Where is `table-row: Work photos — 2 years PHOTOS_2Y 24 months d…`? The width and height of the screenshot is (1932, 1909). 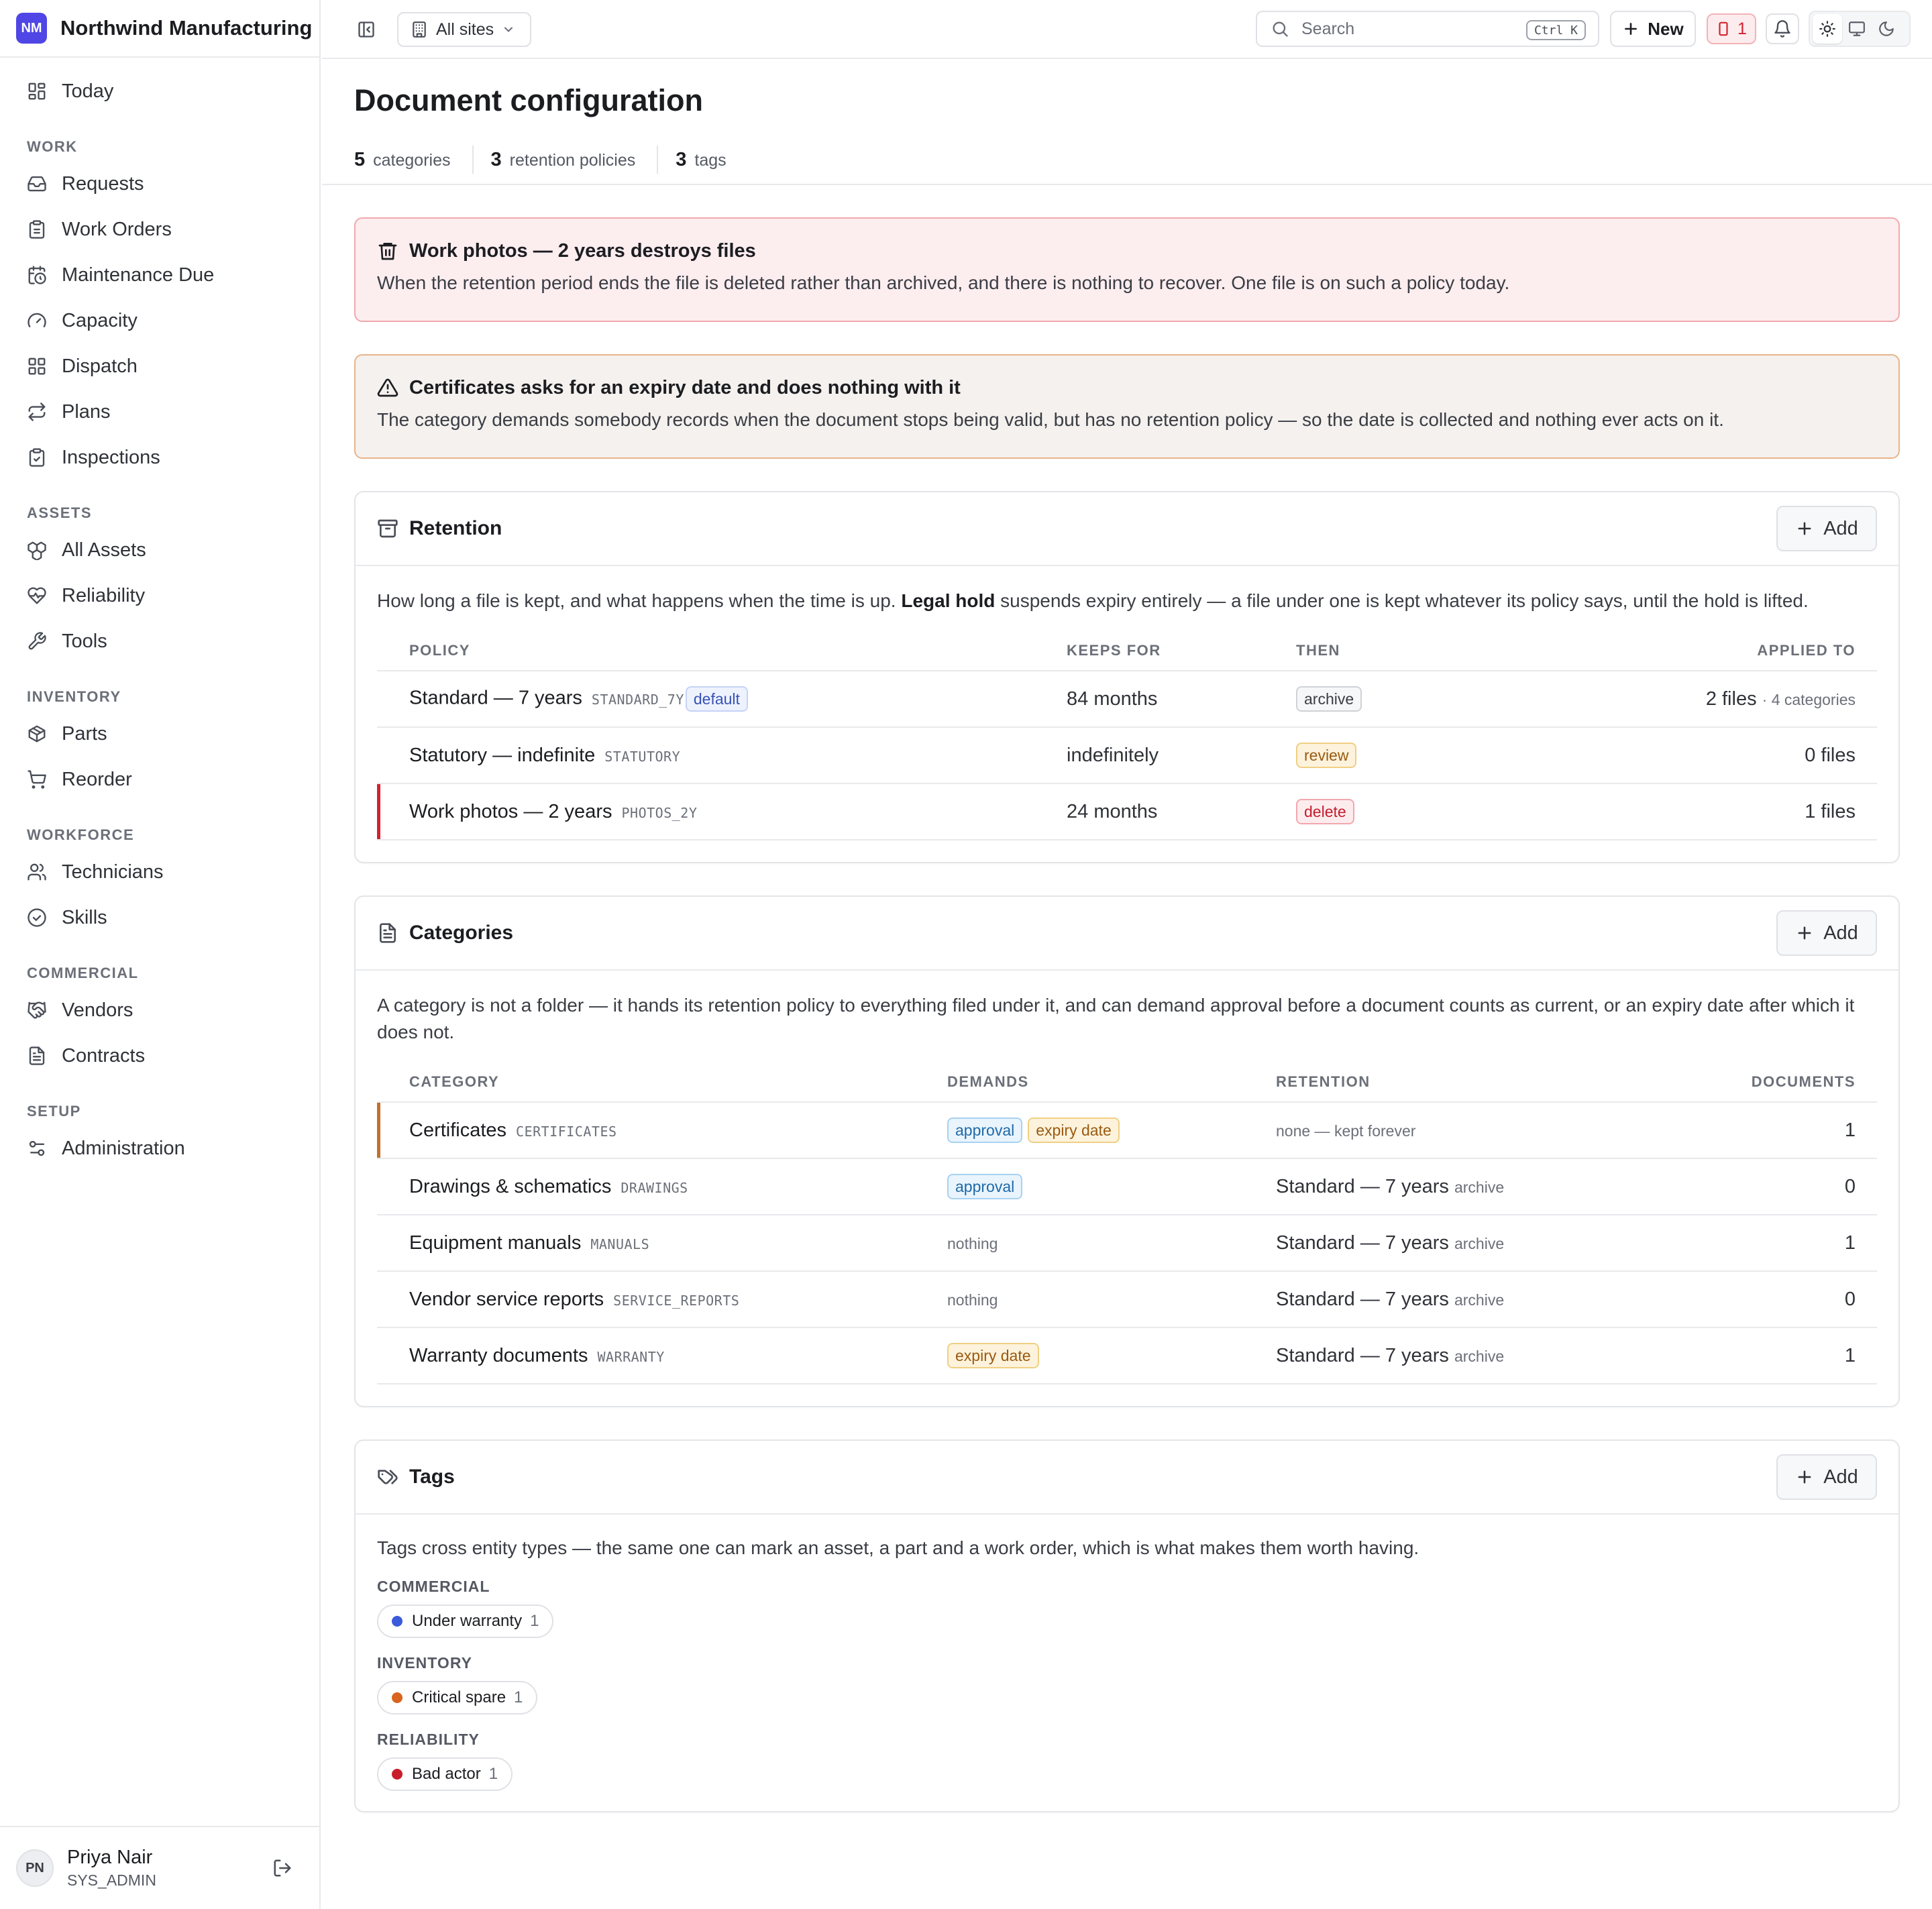 table-row: Work photos — 2 years PHOTOS_2Y 24 months d… is located at coordinates (1127, 812).